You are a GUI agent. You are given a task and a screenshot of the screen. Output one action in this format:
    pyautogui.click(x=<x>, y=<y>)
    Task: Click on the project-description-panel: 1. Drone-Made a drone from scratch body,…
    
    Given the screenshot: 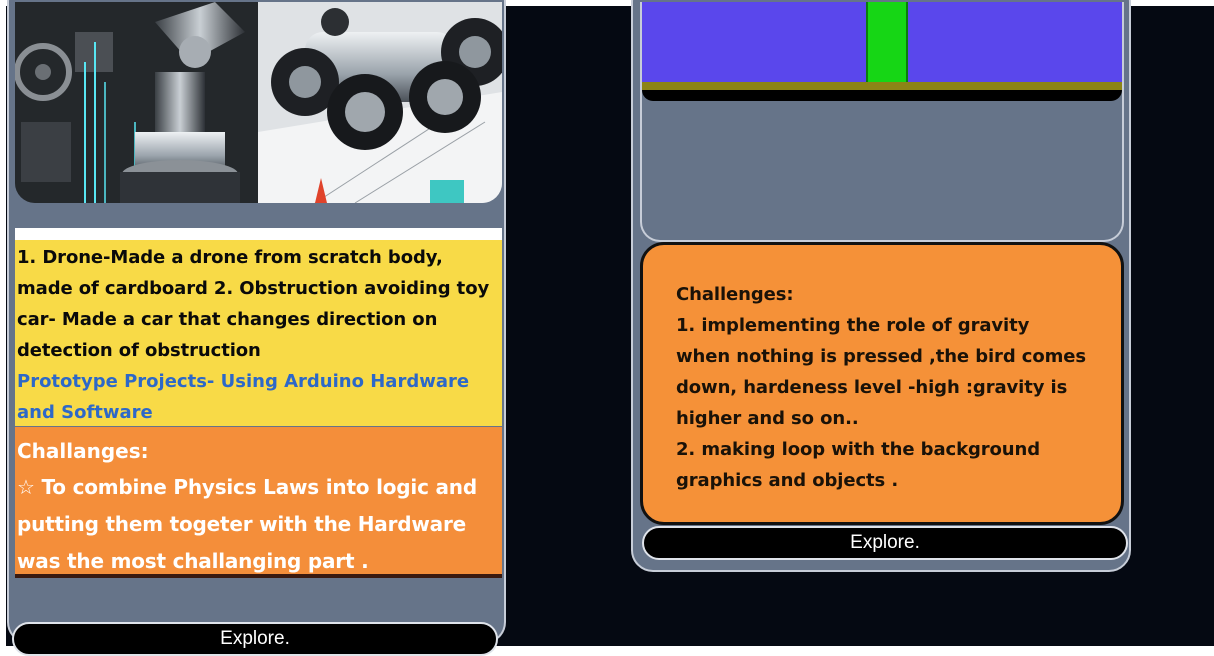 What is the action you would take?
    pyautogui.click(x=258, y=333)
    